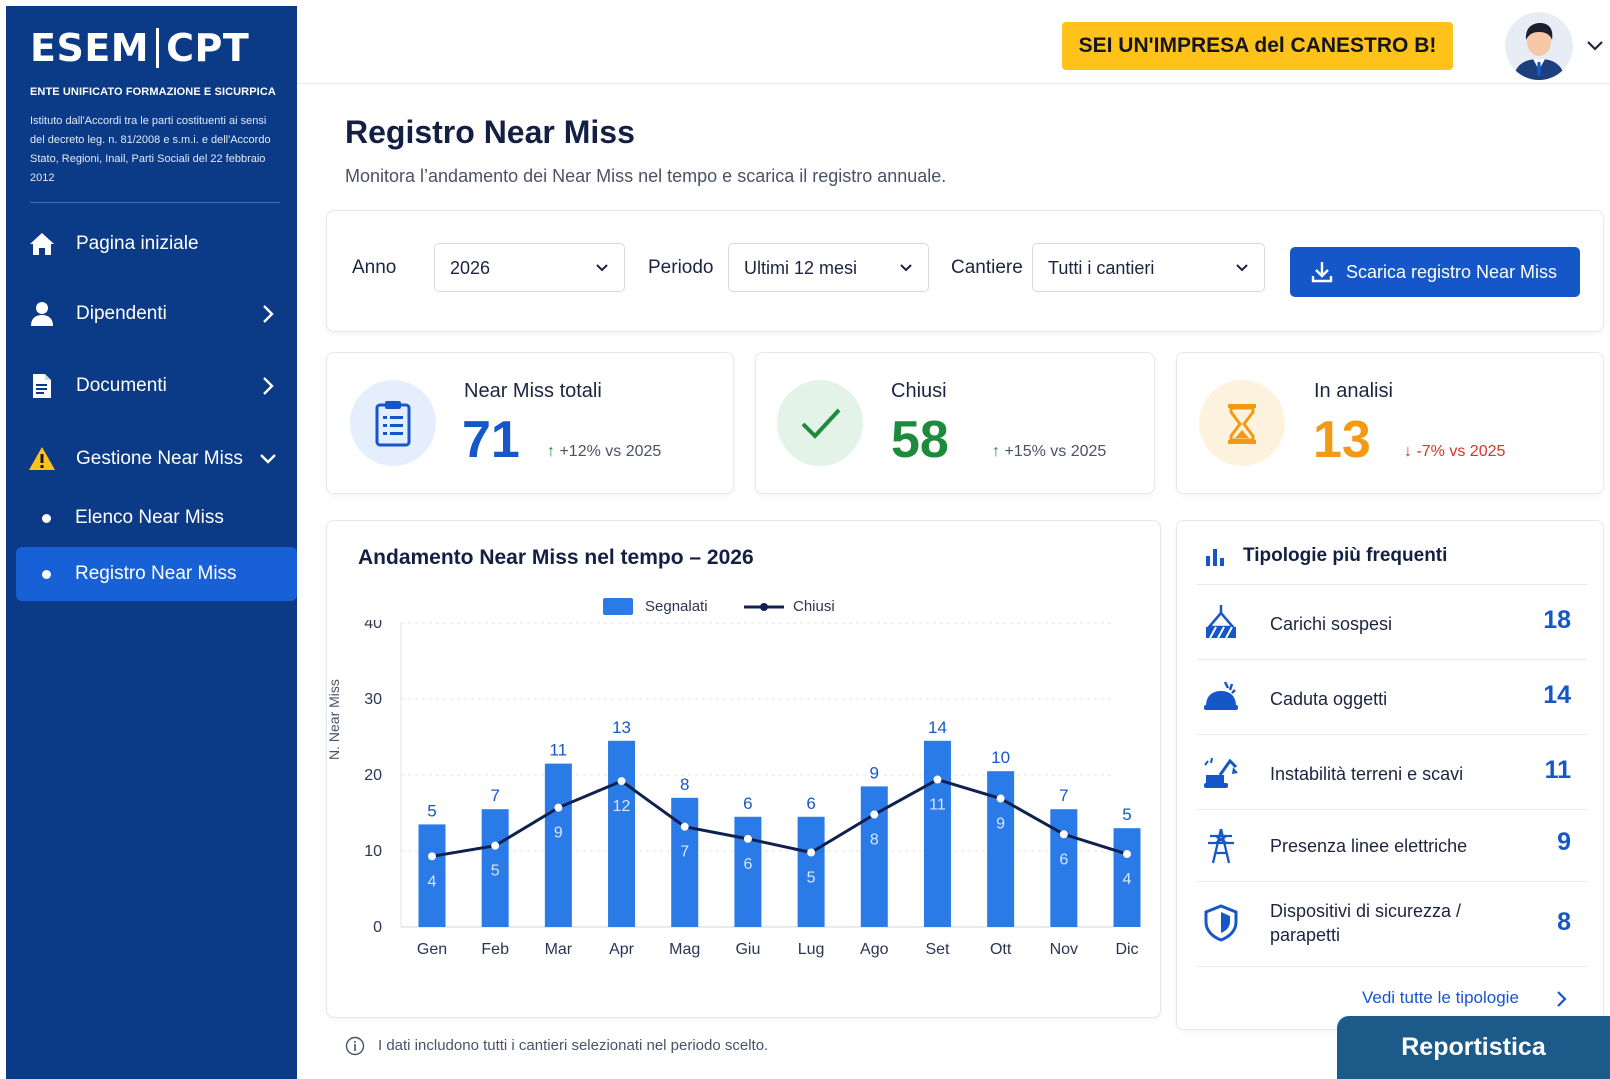 This screenshot has height=1079, width=1610. Describe the element at coordinates (747, 949) in the screenshot. I see `x-tick-label: Giu` at that location.